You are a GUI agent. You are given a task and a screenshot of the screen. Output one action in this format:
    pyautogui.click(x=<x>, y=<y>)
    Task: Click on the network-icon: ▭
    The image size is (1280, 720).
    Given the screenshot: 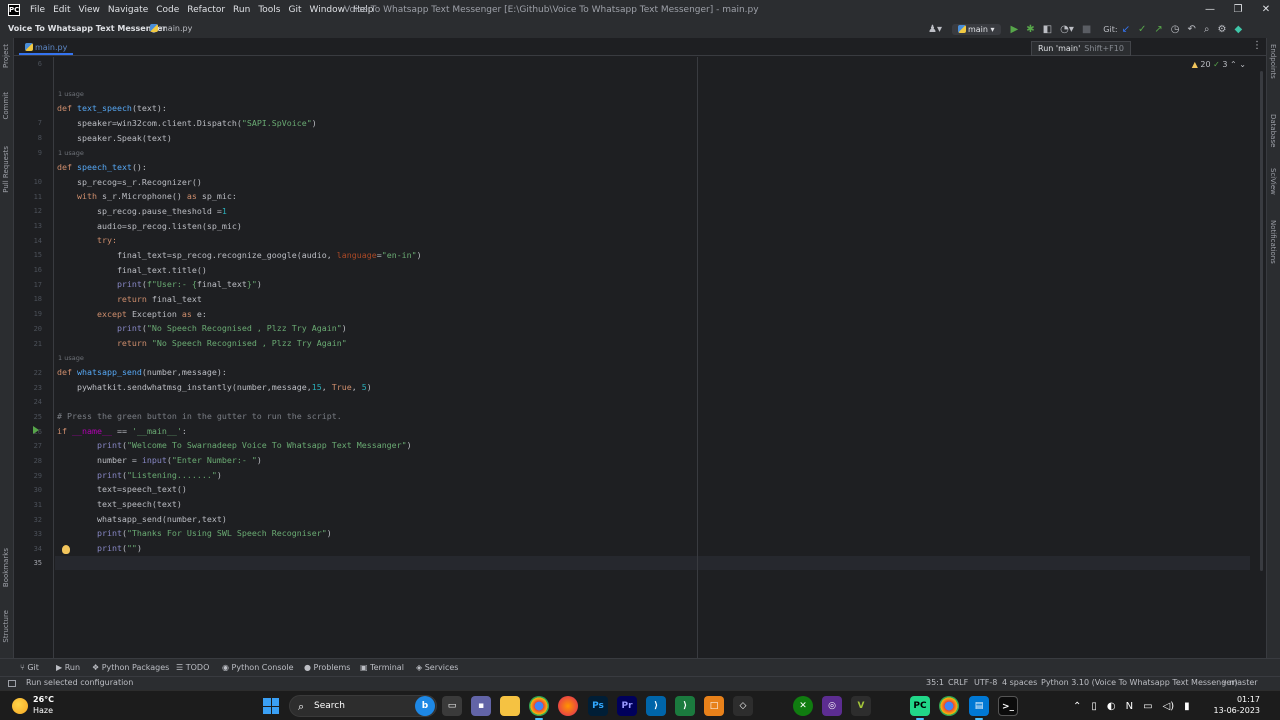 What is the action you would take?
    pyautogui.click(x=1147, y=706)
    